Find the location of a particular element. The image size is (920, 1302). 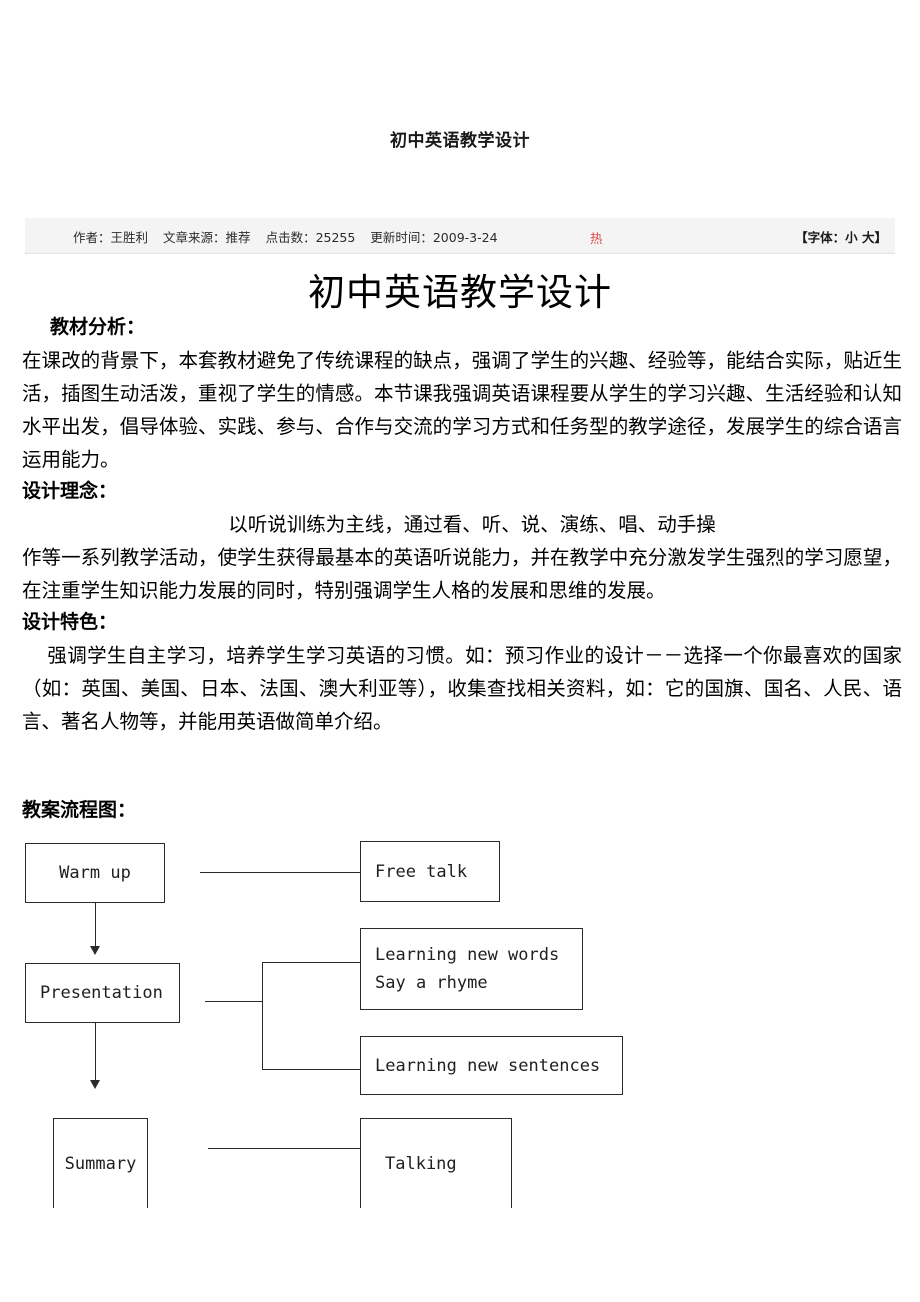

connector-summary-talking is located at coordinates (284, 1148).